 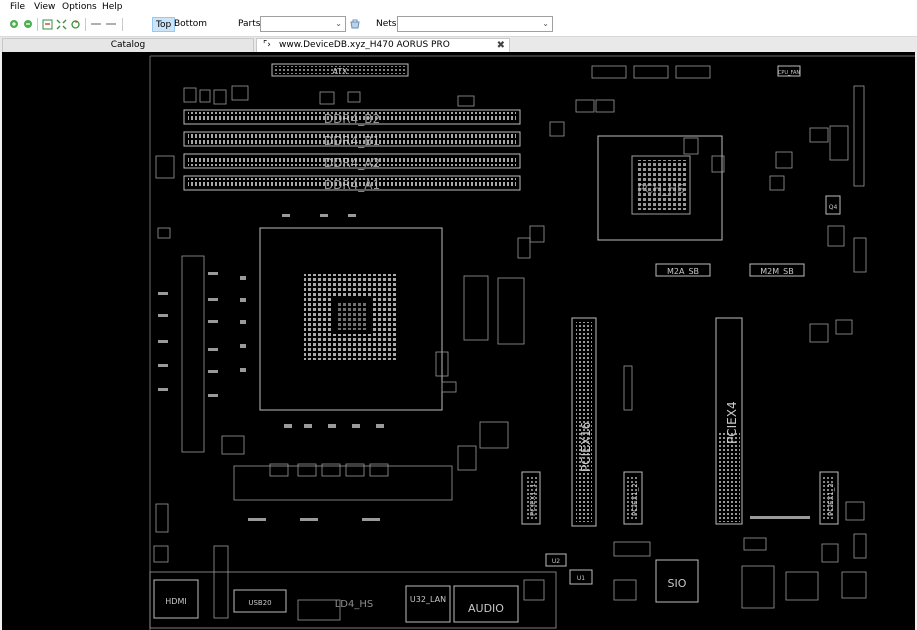 I want to click on pciex1-3-label: PCIEX1_3, so click(x=831, y=499).